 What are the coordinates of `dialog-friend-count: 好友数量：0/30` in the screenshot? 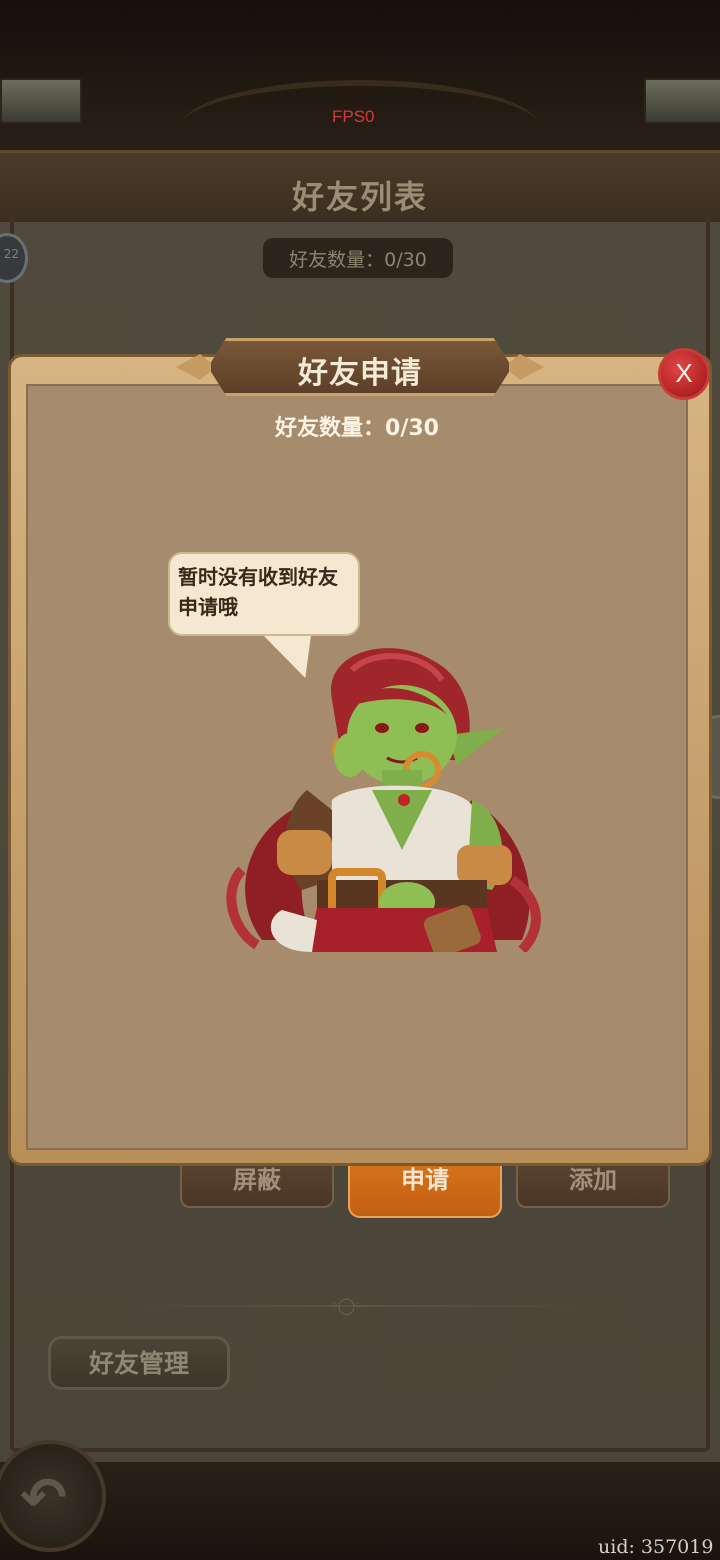 It's located at (357, 428).